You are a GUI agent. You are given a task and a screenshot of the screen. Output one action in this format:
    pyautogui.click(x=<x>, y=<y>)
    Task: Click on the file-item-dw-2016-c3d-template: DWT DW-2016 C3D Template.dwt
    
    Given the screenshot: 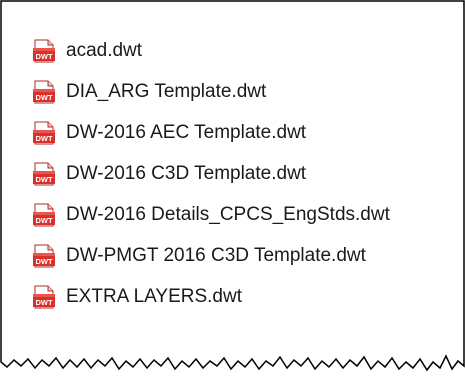 What is the action you would take?
    pyautogui.click(x=211, y=173)
    